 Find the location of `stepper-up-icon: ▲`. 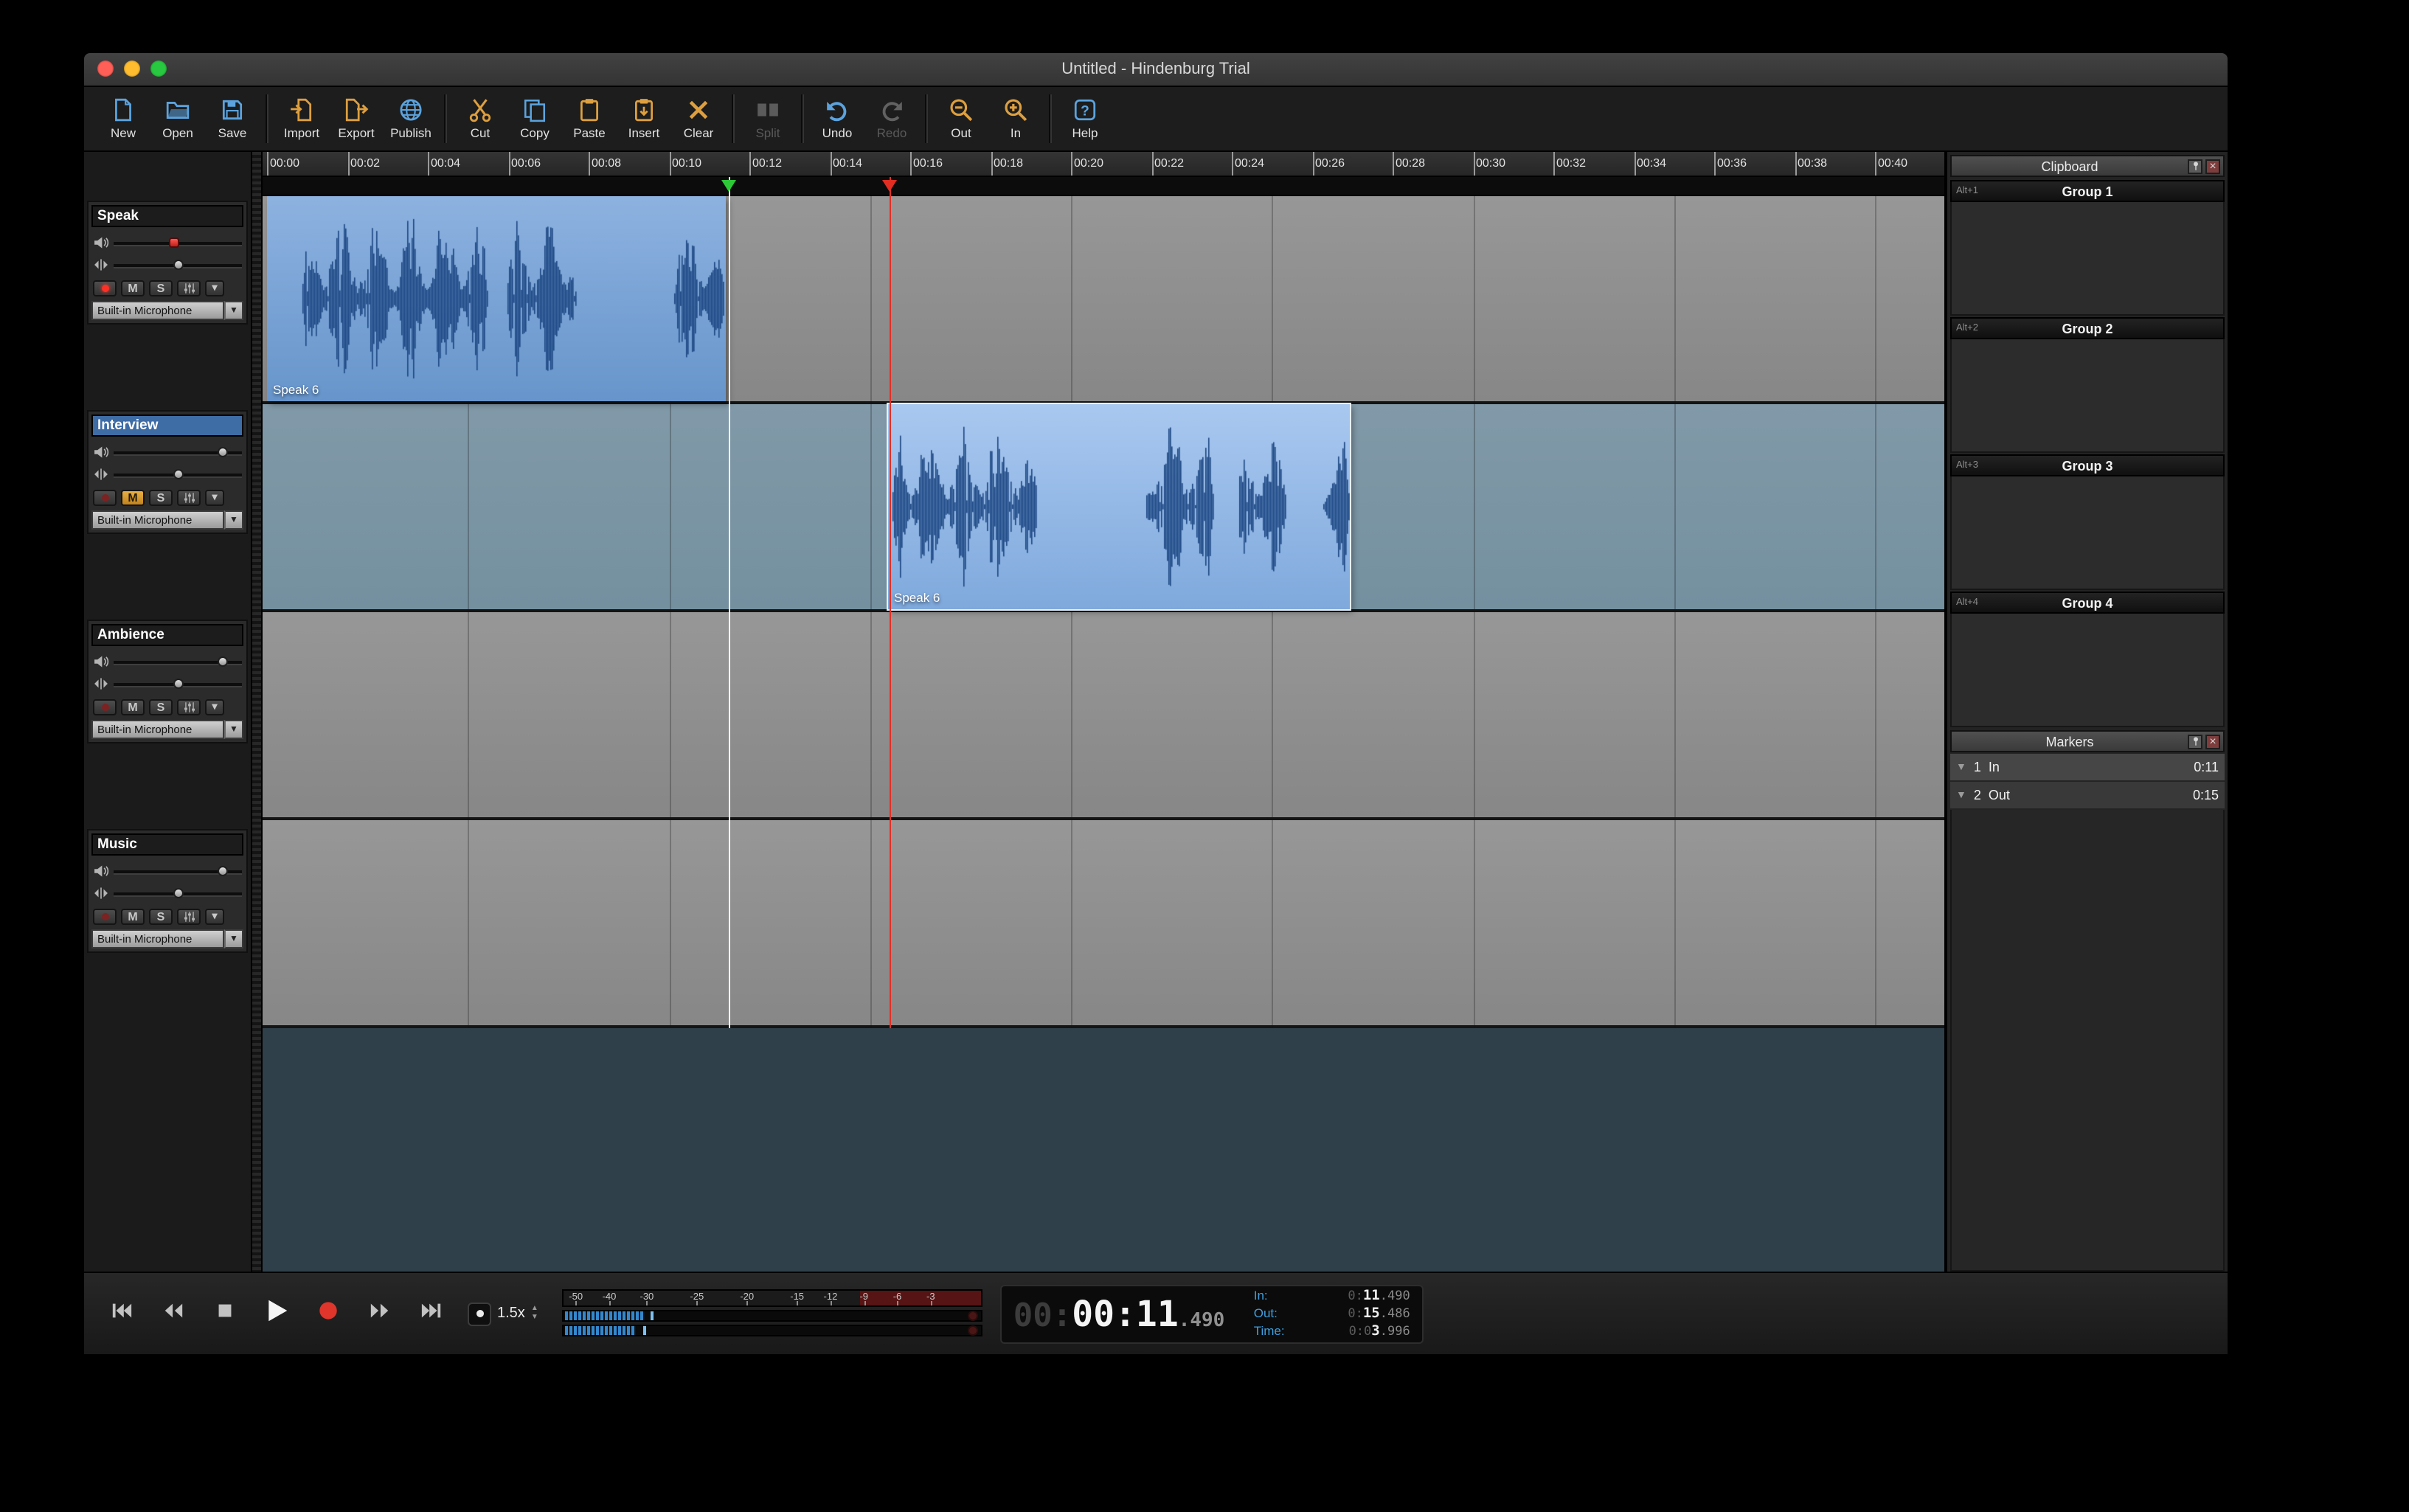

stepper-up-icon: ▲ is located at coordinates (534, 1309).